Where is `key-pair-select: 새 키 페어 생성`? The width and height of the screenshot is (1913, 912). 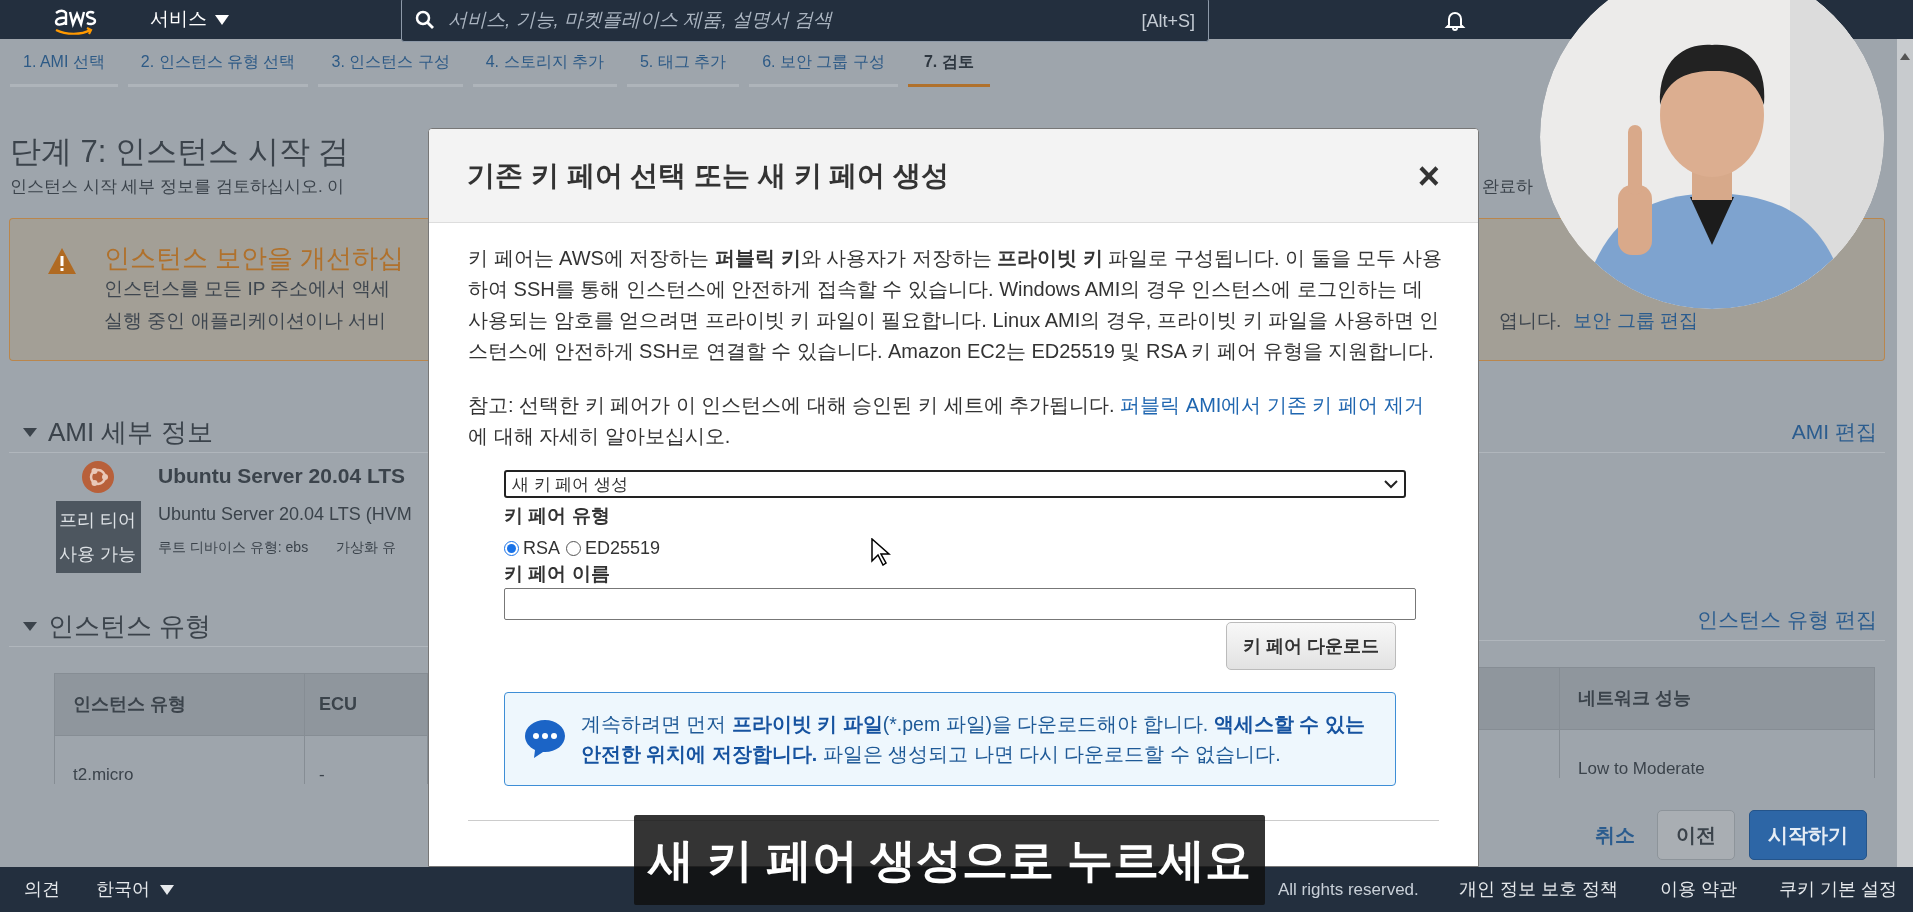
key-pair-select: 새 키 페어 생성 is located at coordinates (955, 484).